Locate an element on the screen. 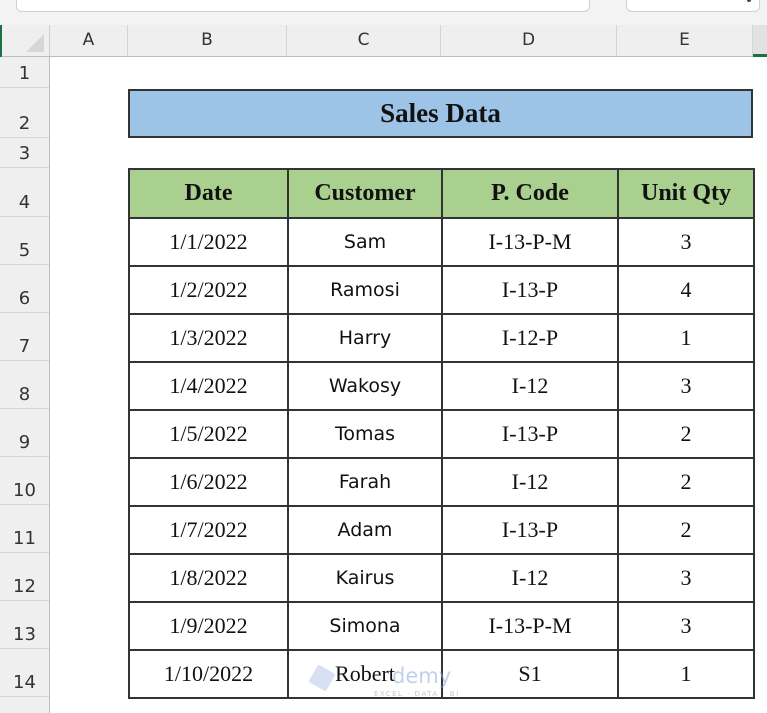  table-row: 1/1/2022 Sam I-13-P-M 3 is located at coordinates (441, 242).